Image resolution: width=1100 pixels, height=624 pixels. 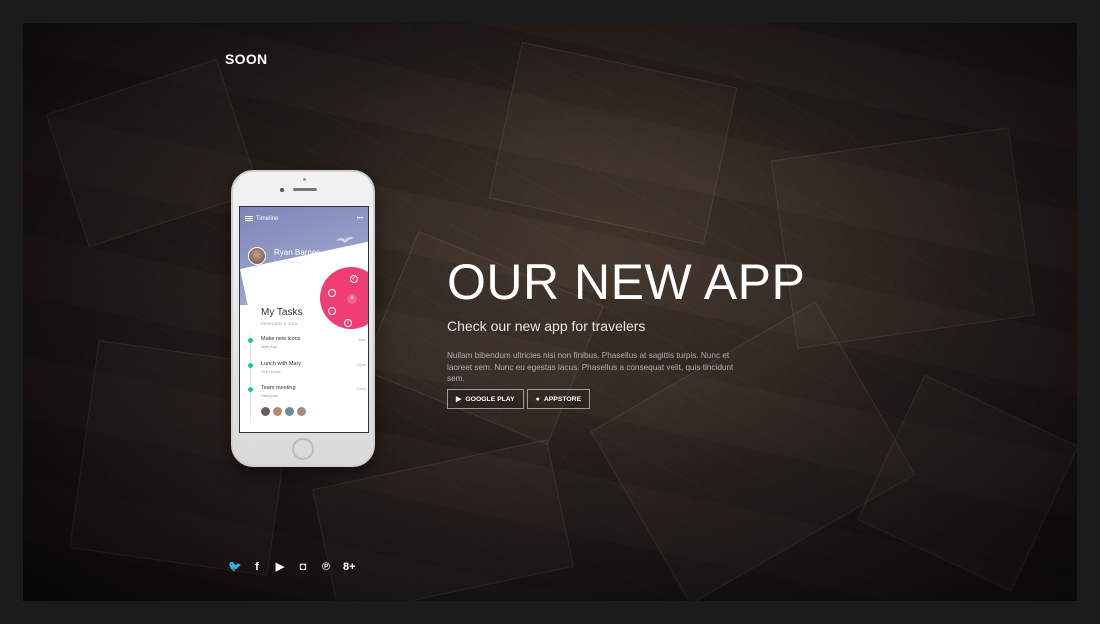 What do you see at coordinates (297, 252) in the screenshot?
I see `user-name: Ryan Barnes` at bounding box center [297, 252].